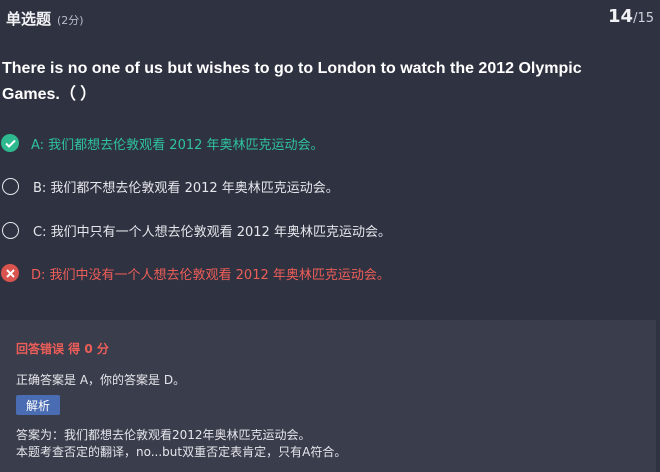  What do you see at coordinates (10, 273) in the screenshot?
I see `x-icon` at bounding box center [10, 273].